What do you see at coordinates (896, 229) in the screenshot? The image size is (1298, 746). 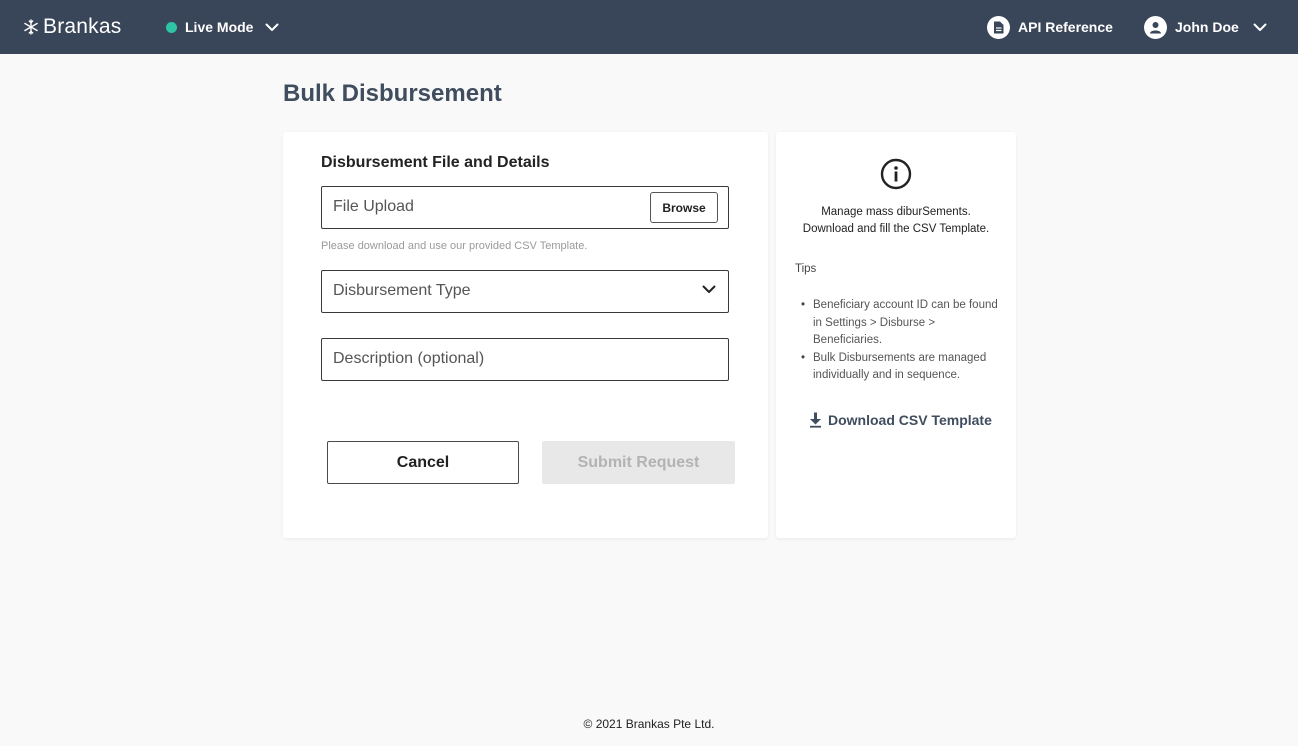 I see `info-summary-line-2: Download and fill the CSV Template.` at bounding box center [896, 229].